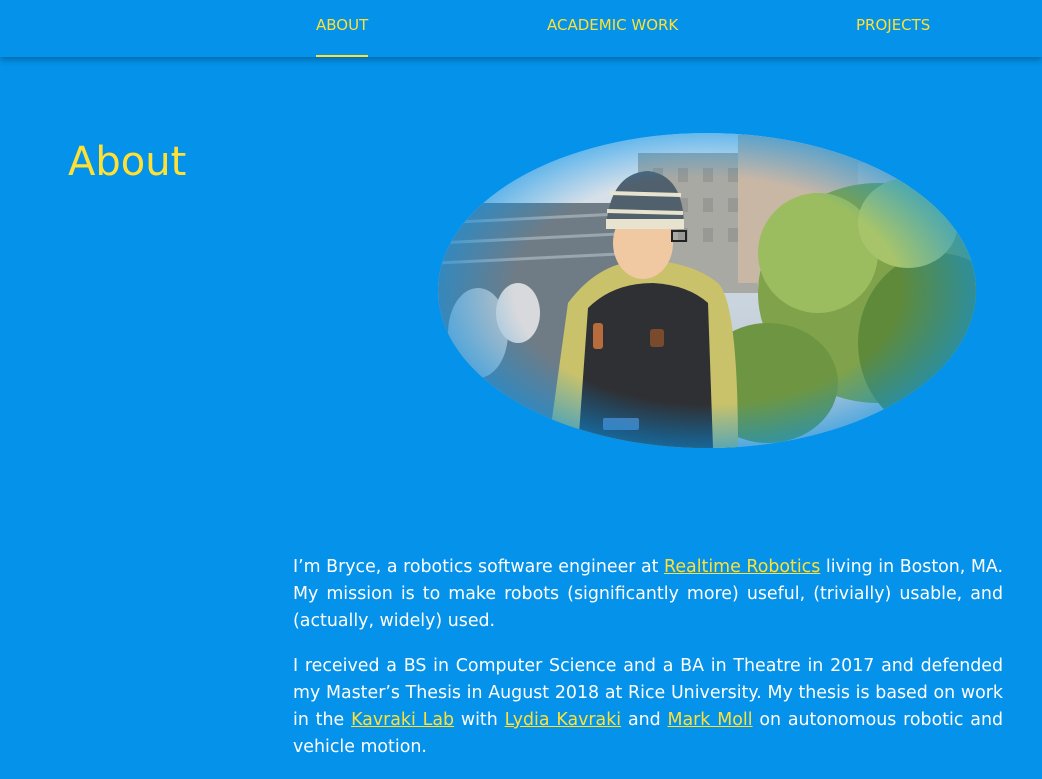  Describe the element at coordinates (644, 720) in the screenshot. I see `bio-p2-text-3: and` at that location.